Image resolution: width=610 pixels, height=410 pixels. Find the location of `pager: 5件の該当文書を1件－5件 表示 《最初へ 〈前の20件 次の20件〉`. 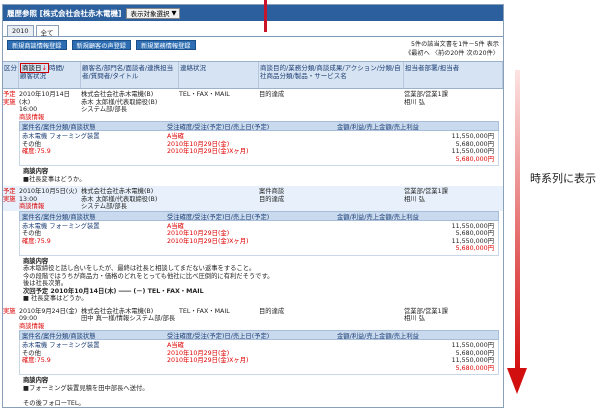

pager: 5件の該当文書を1件－5件 表示 《最初へ 〈前の20件 次の20件〉 is located at coordinates (452, 49).